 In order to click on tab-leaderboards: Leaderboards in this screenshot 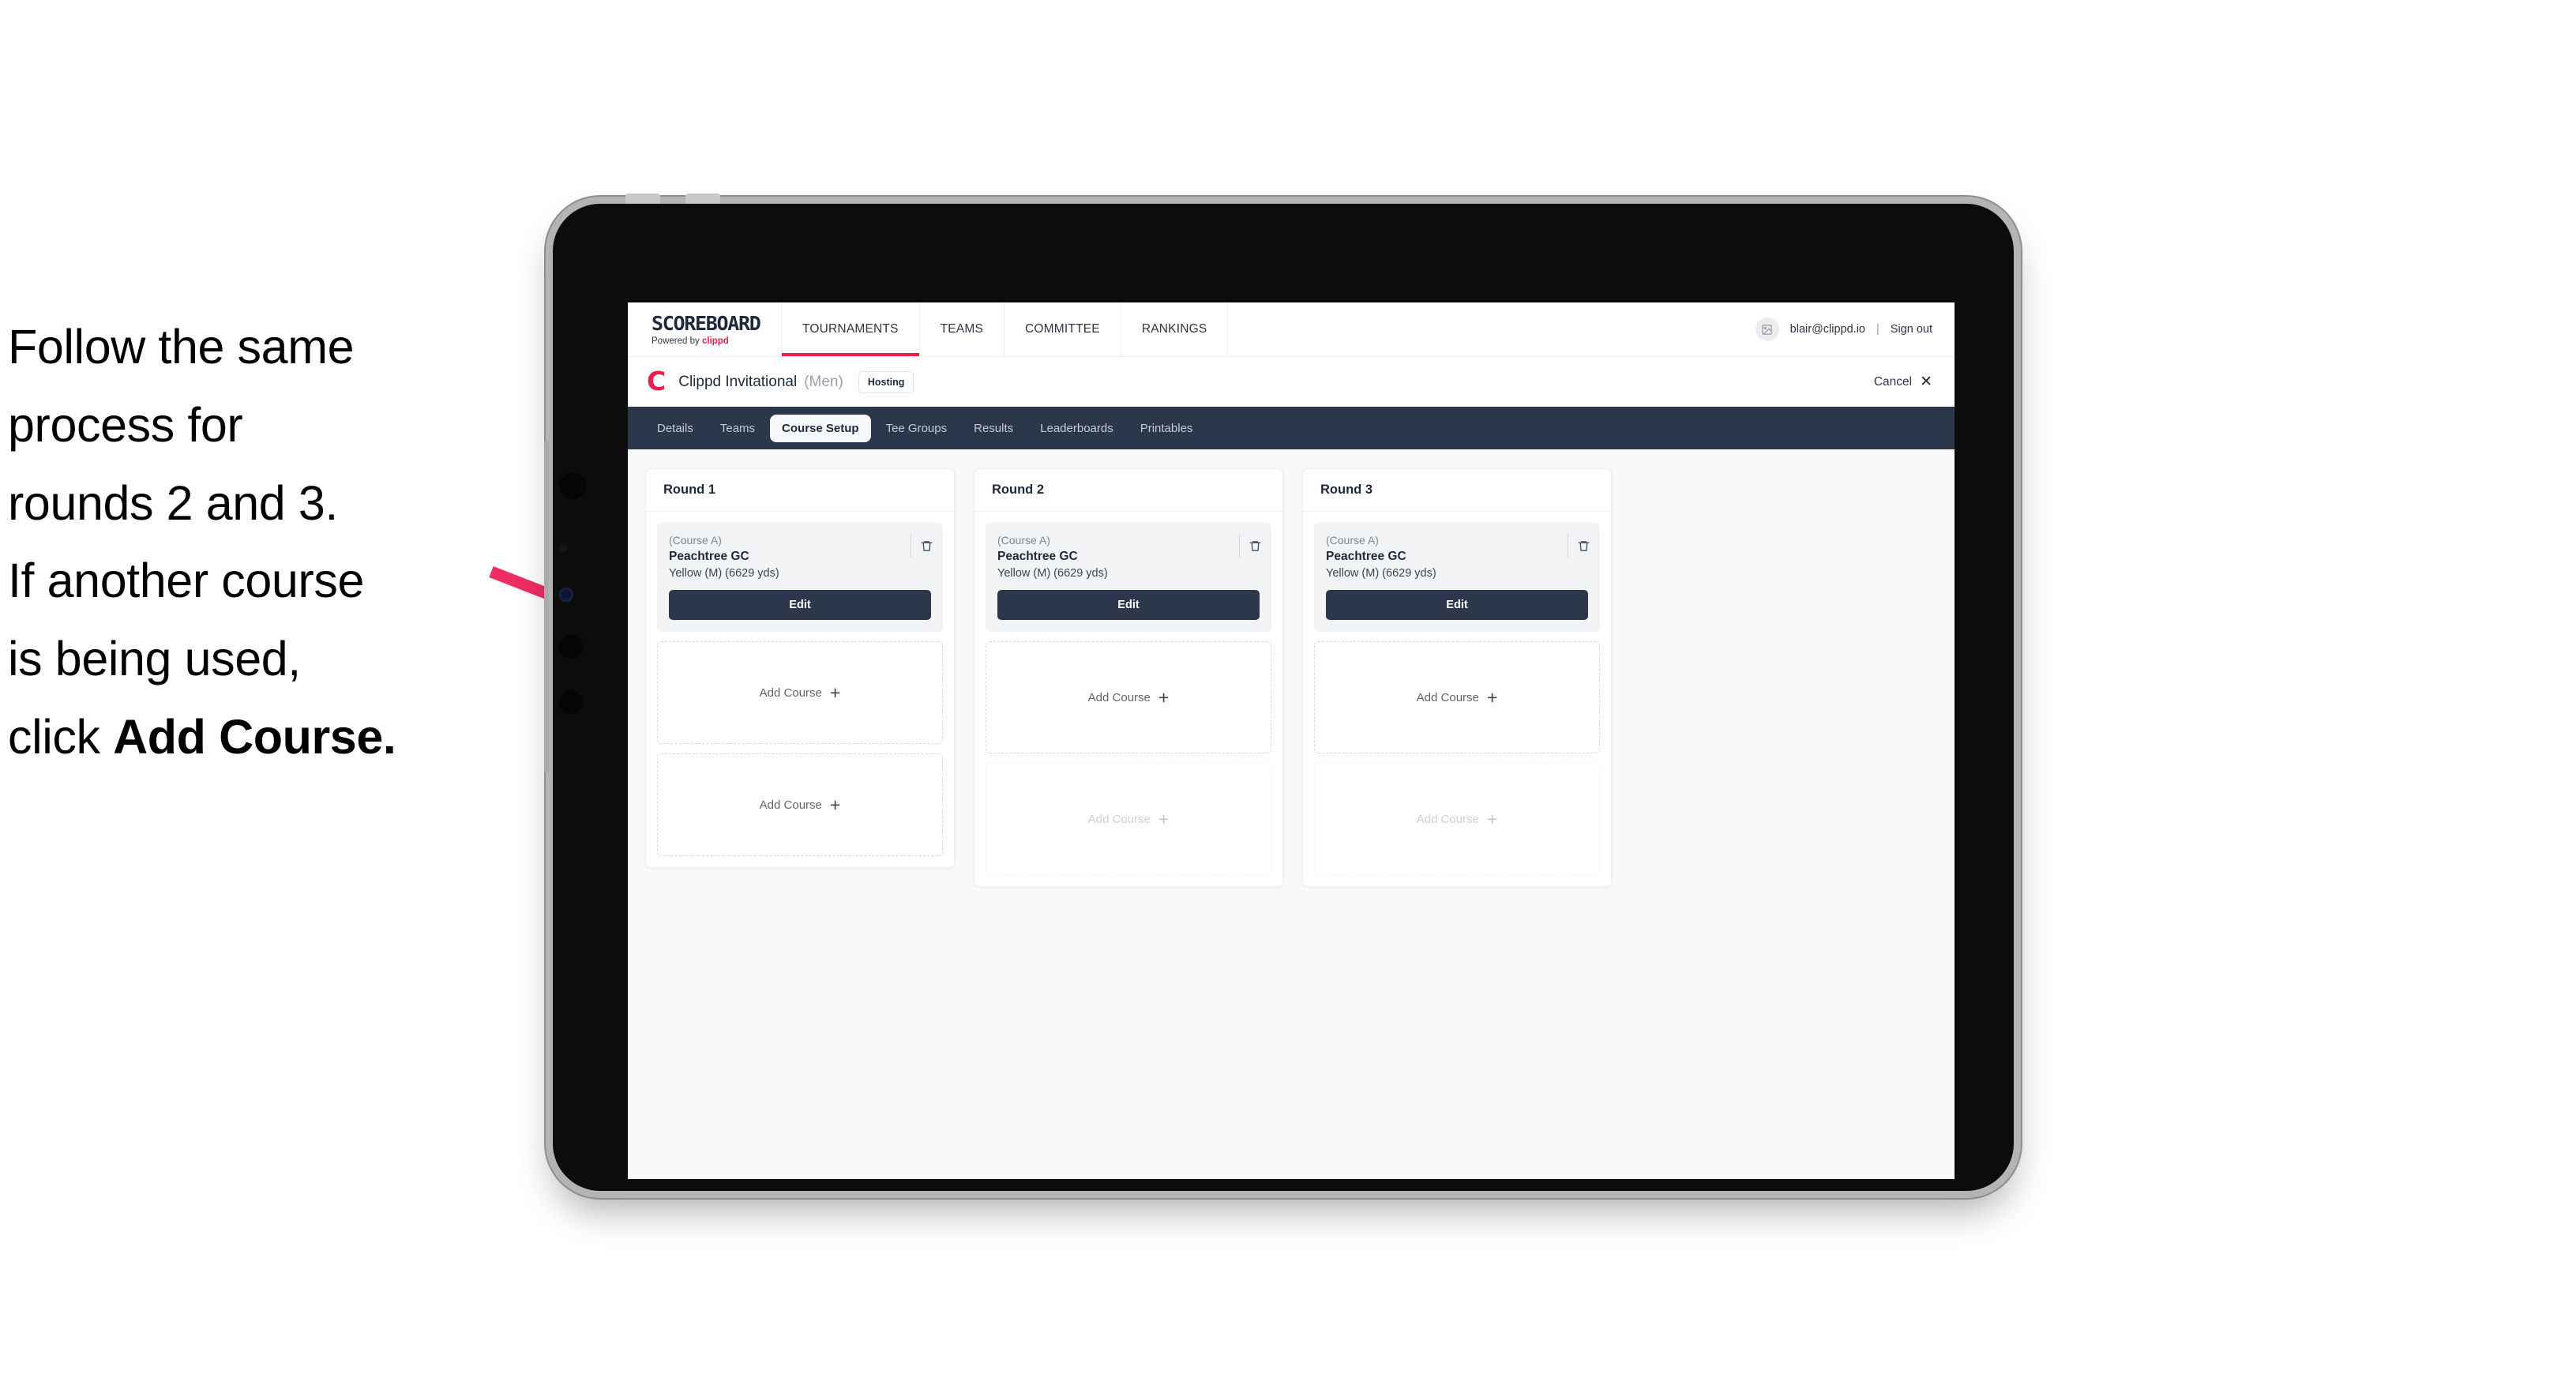, I will do `click(1076, 428)`.